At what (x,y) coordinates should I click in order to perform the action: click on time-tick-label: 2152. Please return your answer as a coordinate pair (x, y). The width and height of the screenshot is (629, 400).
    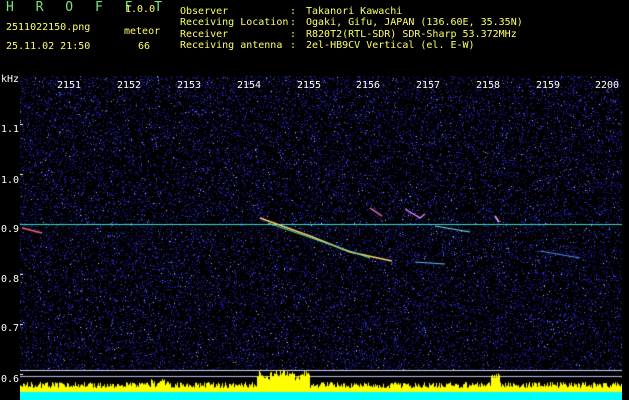
    Looking at the image, I should click on (129, 85).